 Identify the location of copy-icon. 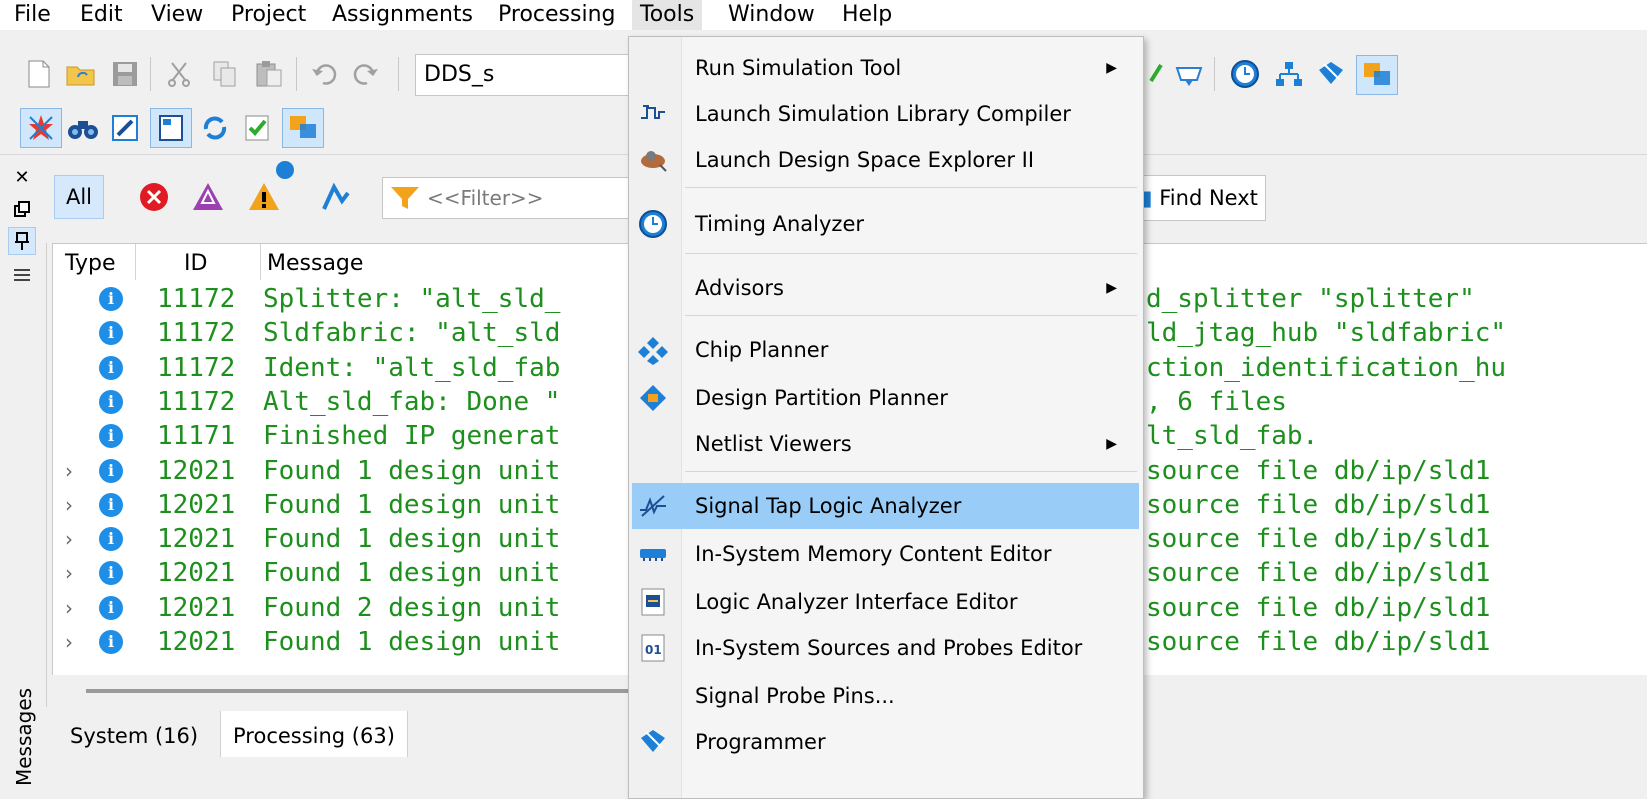
(225, 74).